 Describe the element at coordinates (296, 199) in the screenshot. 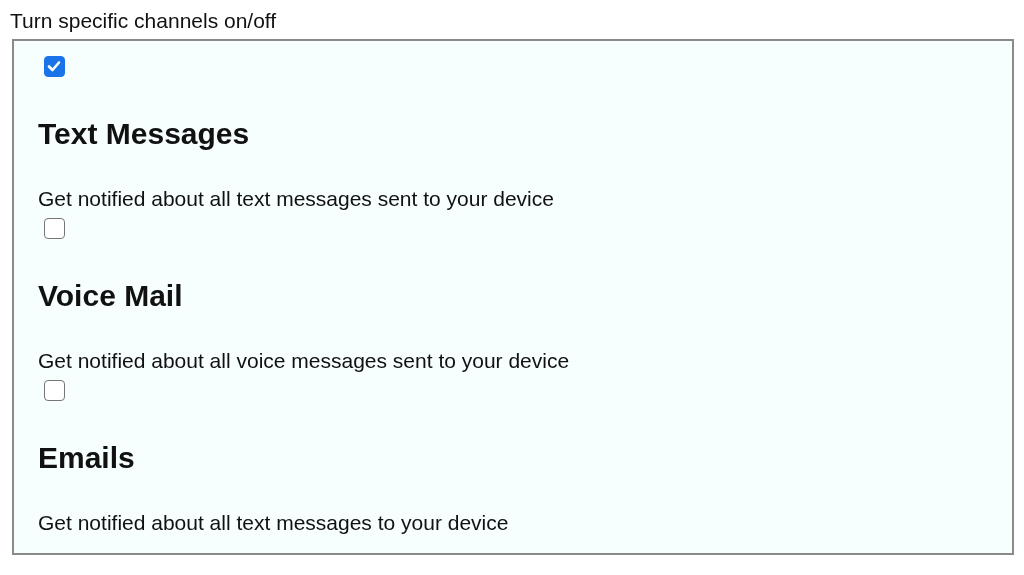

I see `channel-description: Get notified about all text messages sent to your device` at that location.